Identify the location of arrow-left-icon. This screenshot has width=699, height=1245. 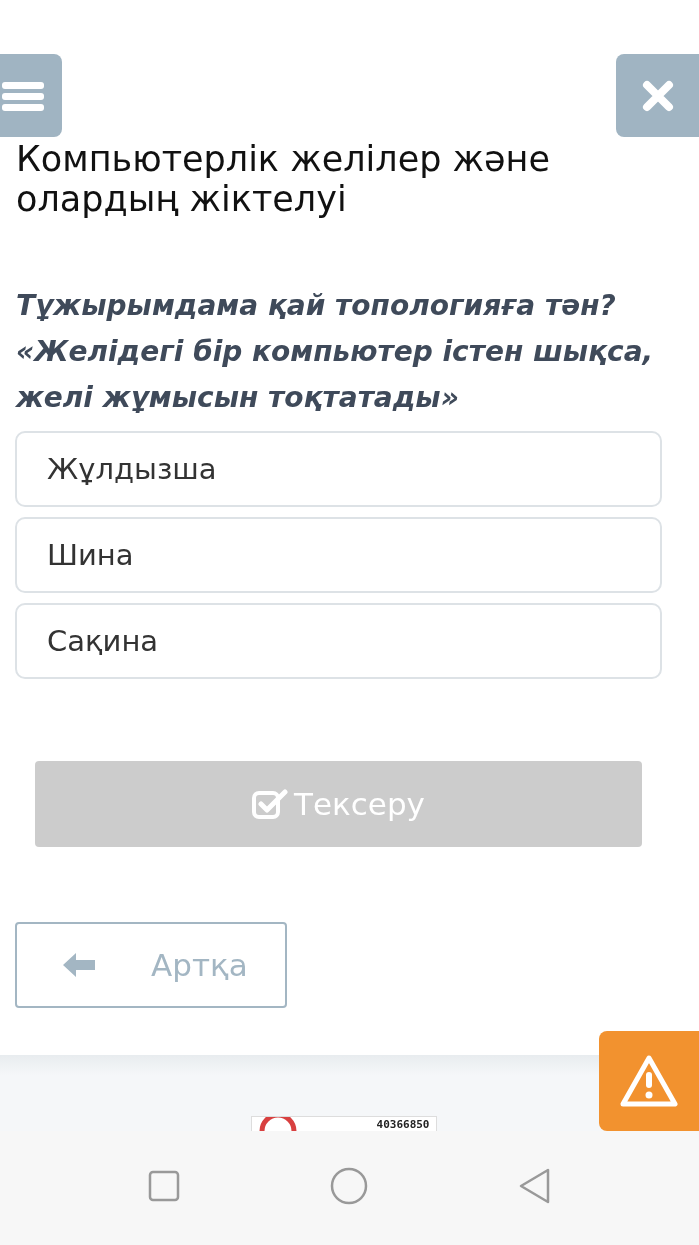
(79, 965).